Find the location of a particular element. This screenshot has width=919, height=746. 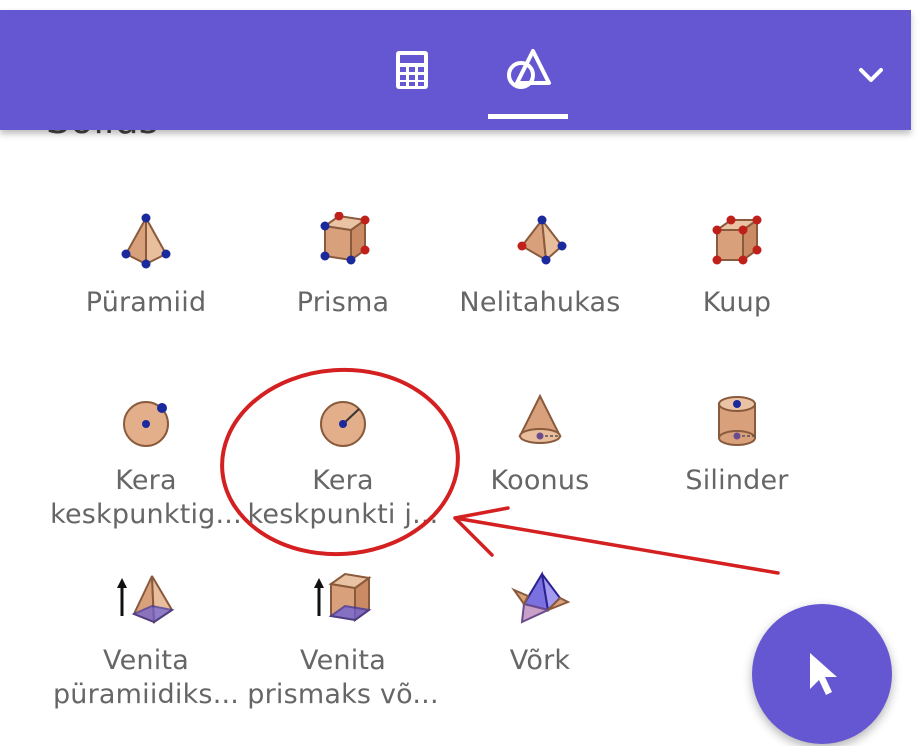

tool-tetrahedron: Nelitahukas is located at coordinates (540, 266).